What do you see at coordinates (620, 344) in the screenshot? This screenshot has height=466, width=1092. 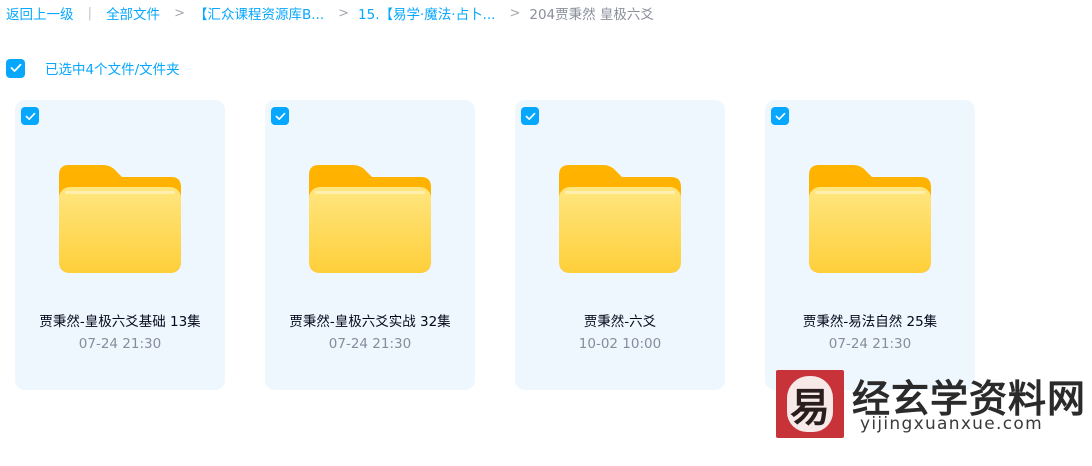 I see `folder-date: 10-02 10:00` at bounding box center [620, 344].